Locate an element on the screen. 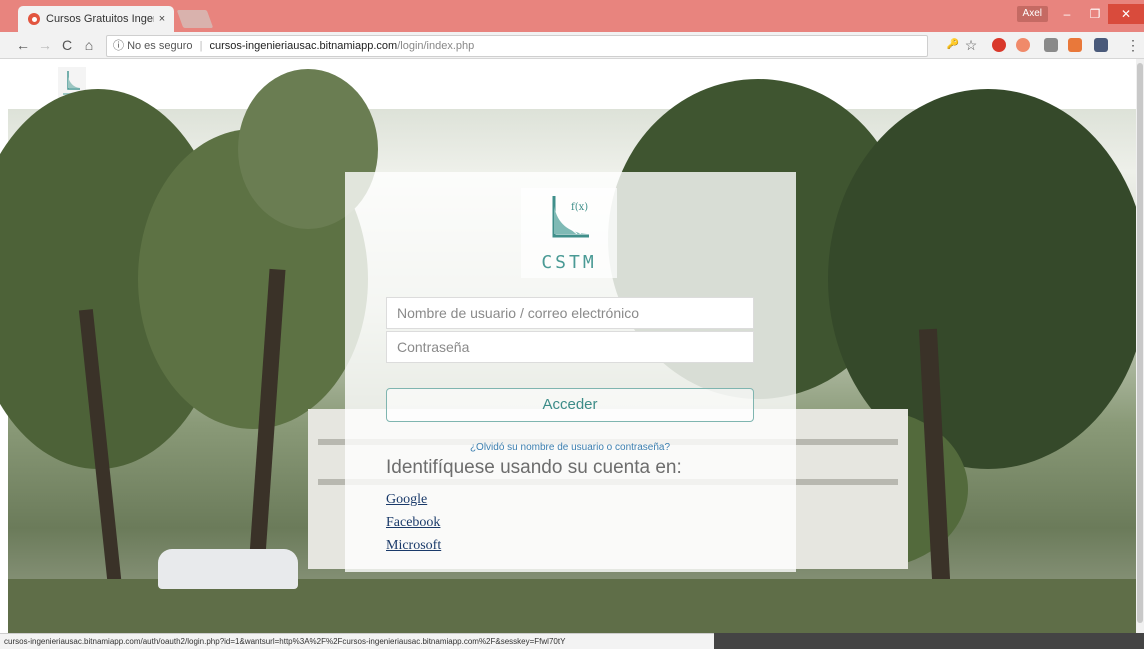 This screenshot has height=649, width=1144. svg-text: f(x) is located at coordinates (579, 207).